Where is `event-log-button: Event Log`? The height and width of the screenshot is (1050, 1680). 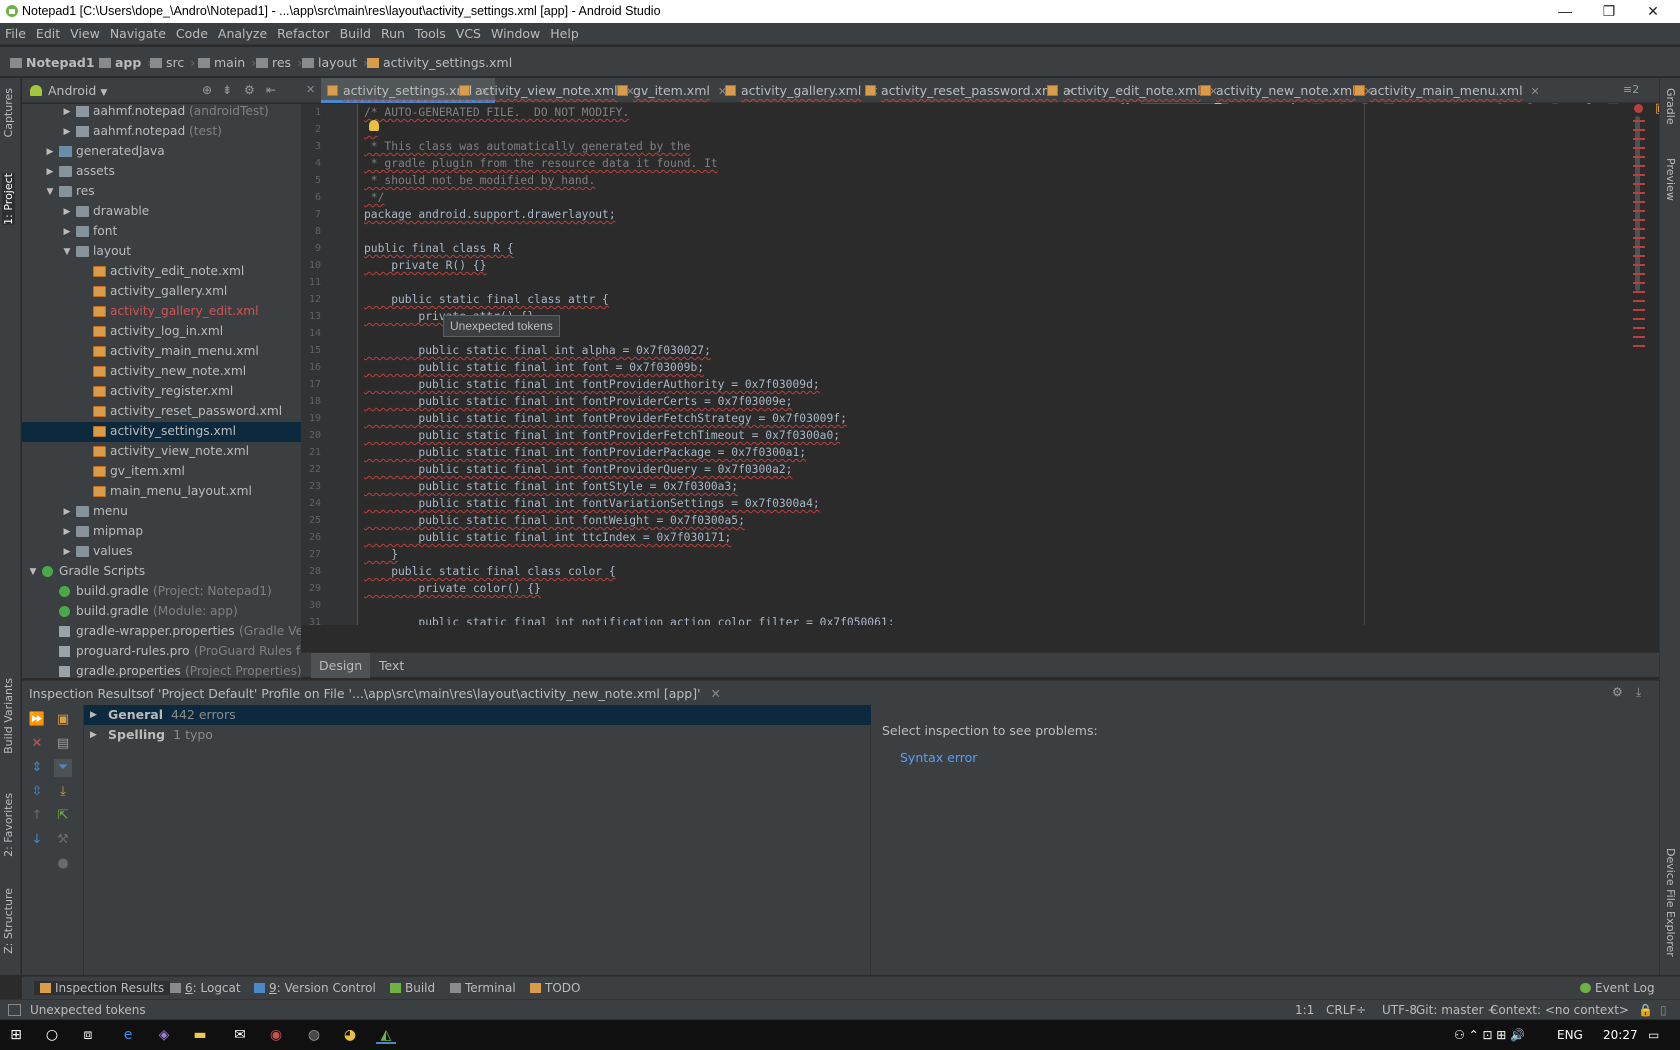
event-log-button: Event Log is located at coordinates (1617, 988).